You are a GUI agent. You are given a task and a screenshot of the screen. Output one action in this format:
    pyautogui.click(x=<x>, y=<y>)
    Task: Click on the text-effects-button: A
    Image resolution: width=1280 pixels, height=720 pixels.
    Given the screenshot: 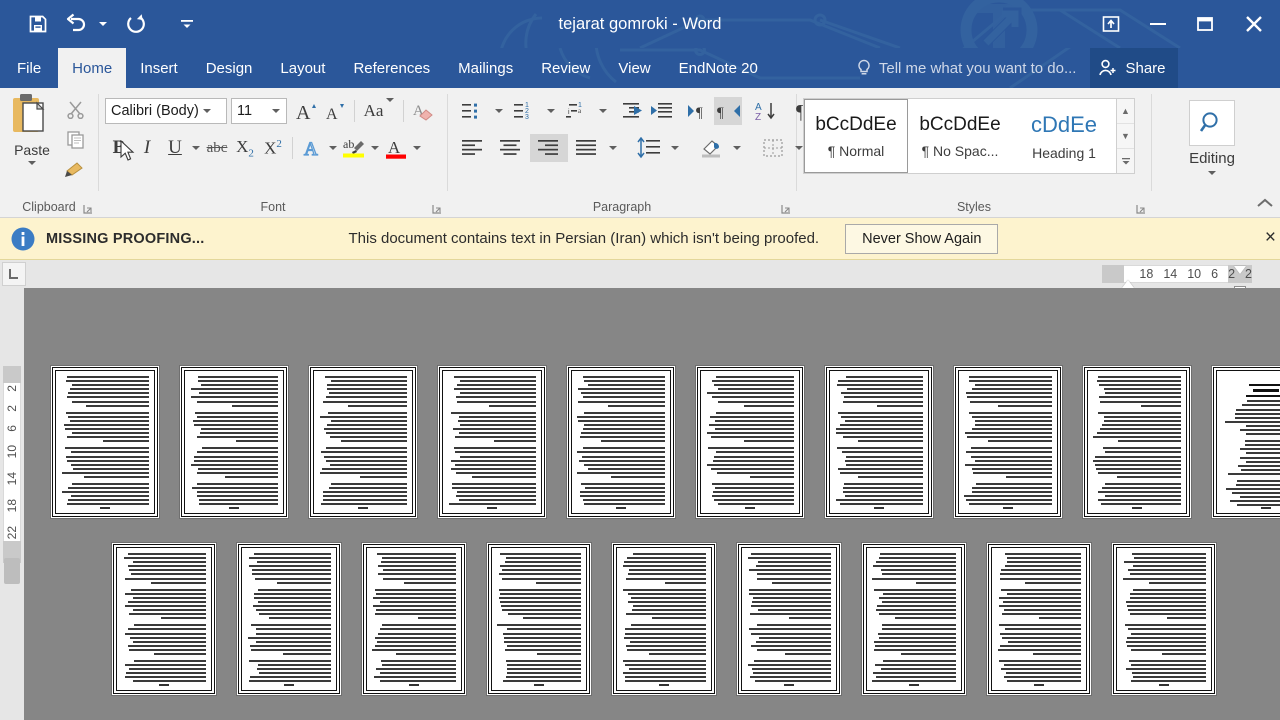 What is the action you would take?
    pyautogui.click(x=312, y=148)
    